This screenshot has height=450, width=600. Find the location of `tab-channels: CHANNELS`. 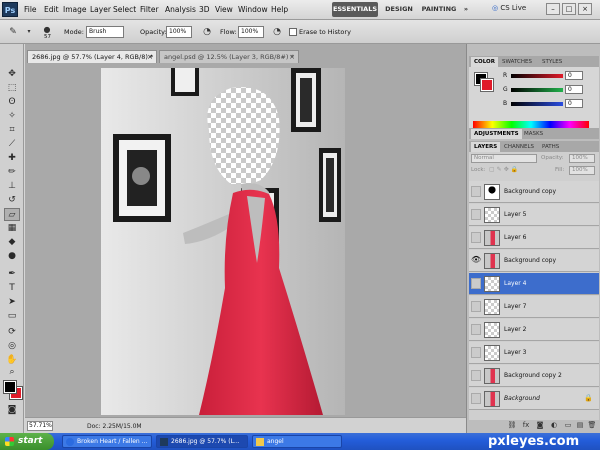

tab-channels: CHANNELS is located at coordinates (519, 147).